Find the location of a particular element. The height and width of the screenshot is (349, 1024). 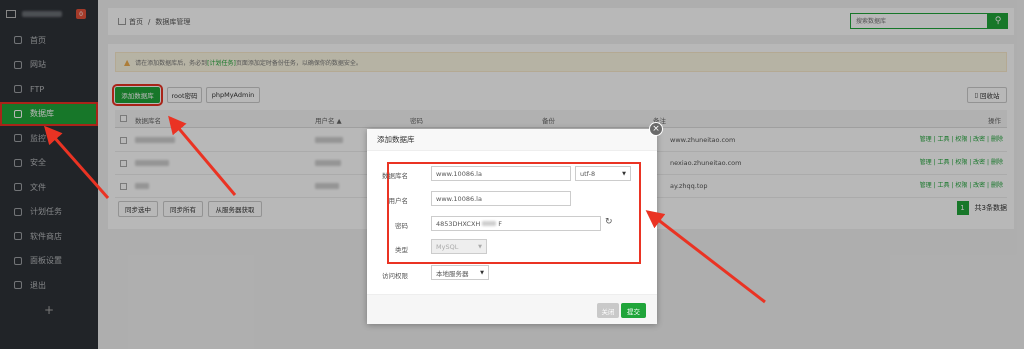

access-select: 本地服务器 ▼ is located at coordinates (460, 272).